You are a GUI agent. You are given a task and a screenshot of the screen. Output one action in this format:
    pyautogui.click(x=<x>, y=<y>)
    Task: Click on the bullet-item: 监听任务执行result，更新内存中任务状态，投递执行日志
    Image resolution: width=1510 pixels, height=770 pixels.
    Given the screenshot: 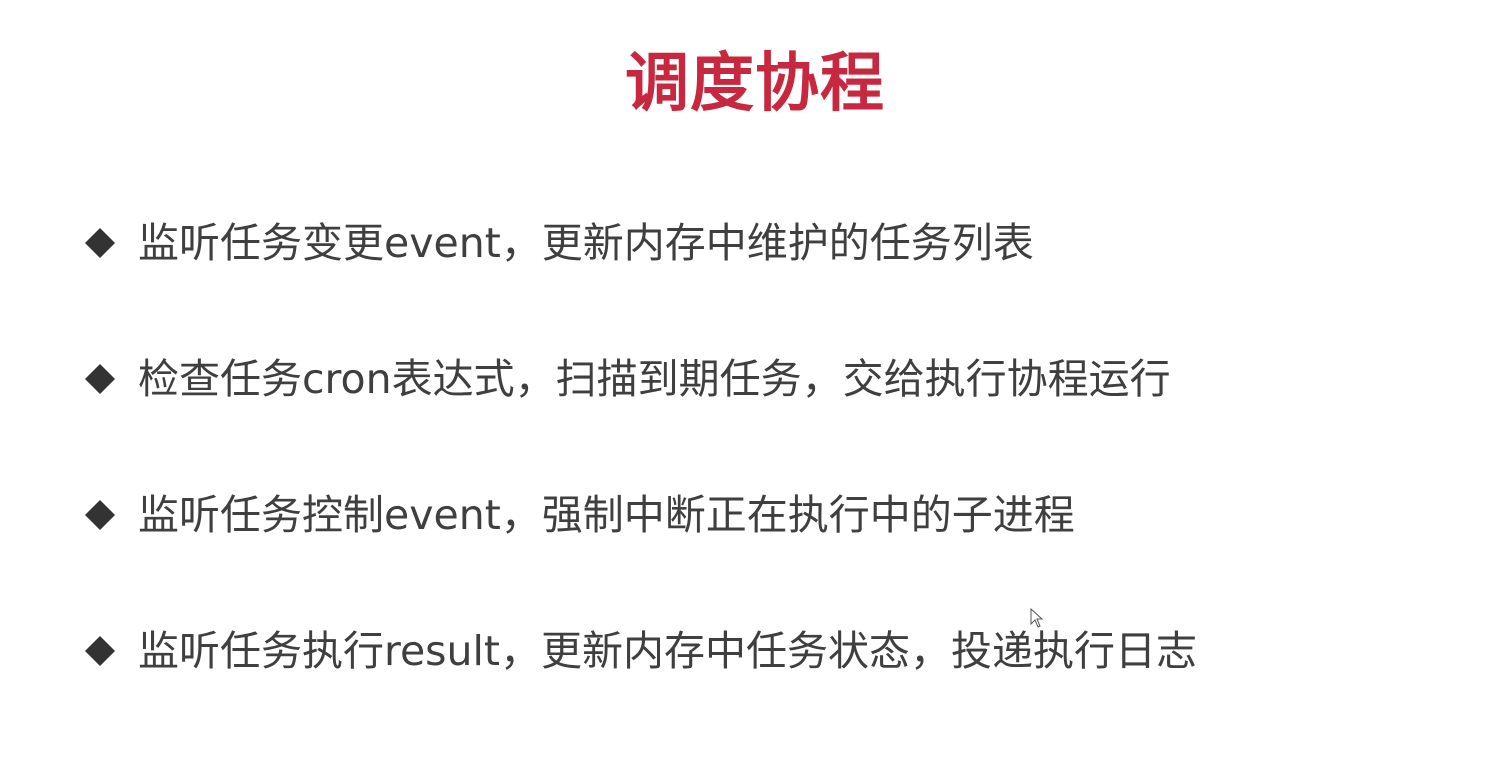 What is the action you would take?
    pyautogui.click(x=750, y=651)
    